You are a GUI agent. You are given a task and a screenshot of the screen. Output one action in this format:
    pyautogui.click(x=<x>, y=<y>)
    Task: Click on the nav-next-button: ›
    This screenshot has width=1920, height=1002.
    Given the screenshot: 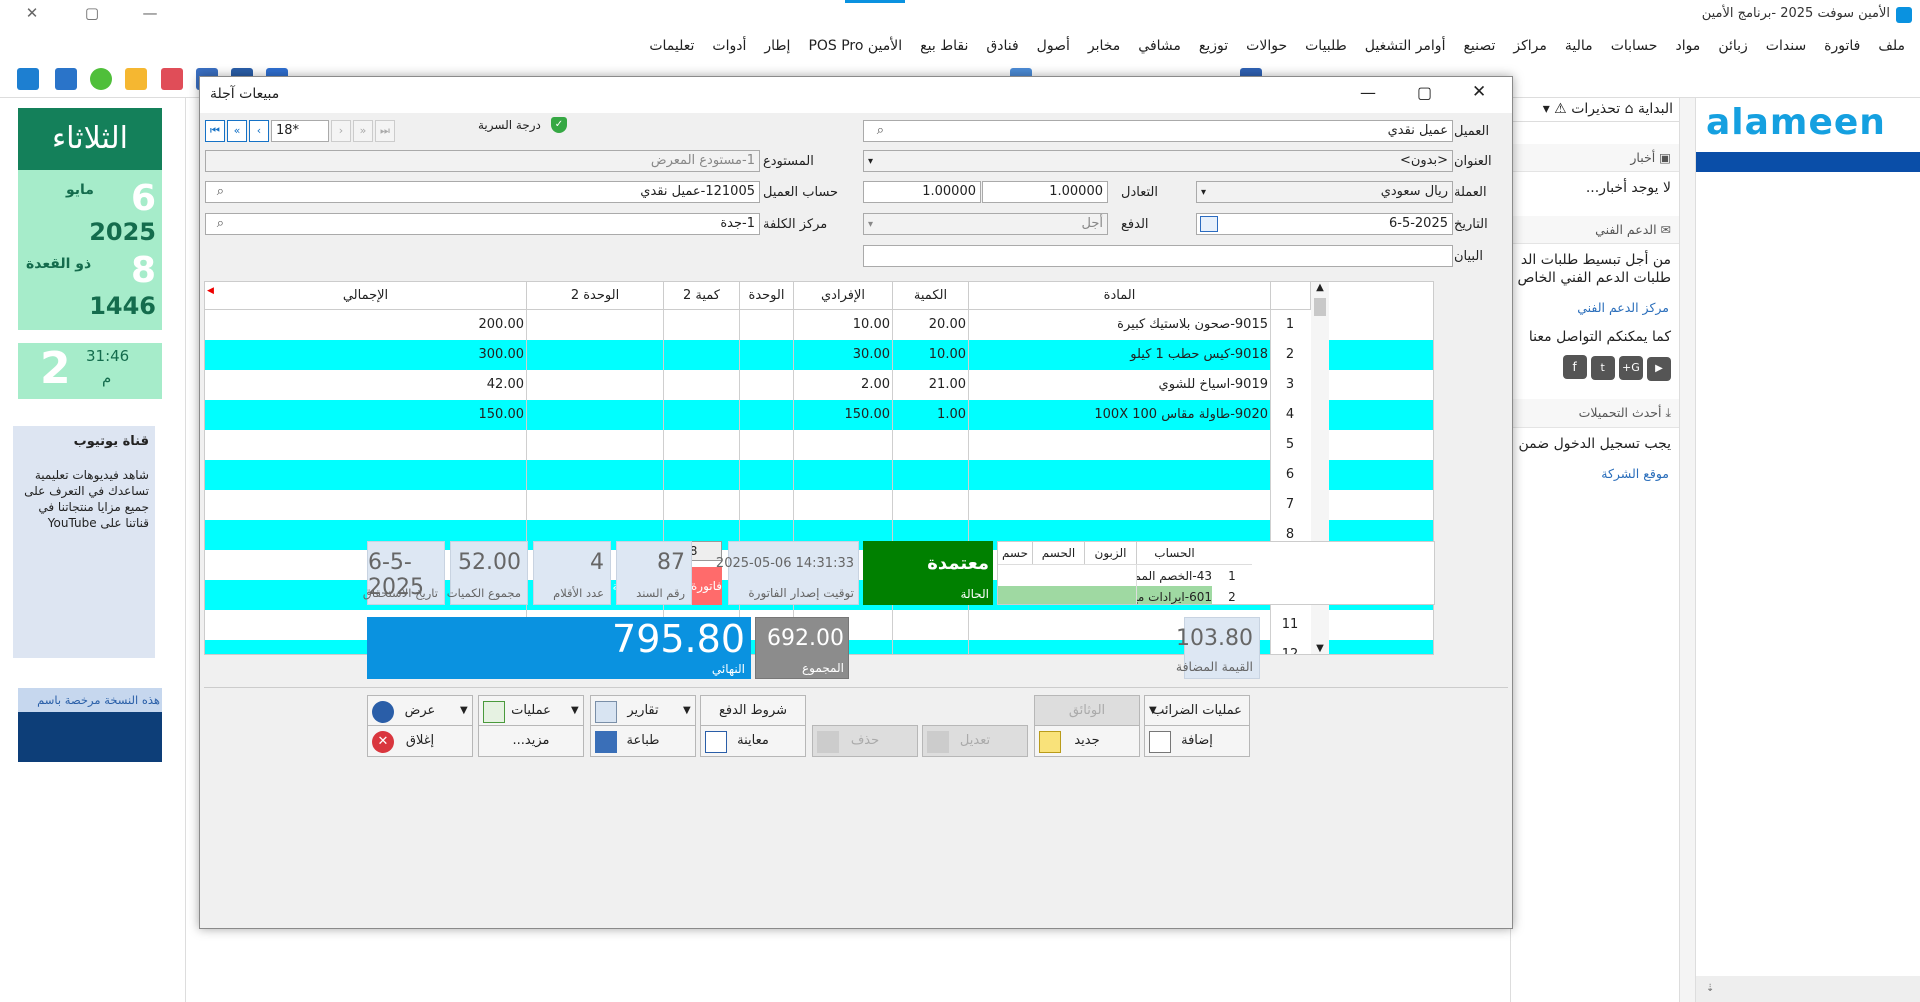 What is the action you would take?
    pyautogui.click(x=341, y=131)
    